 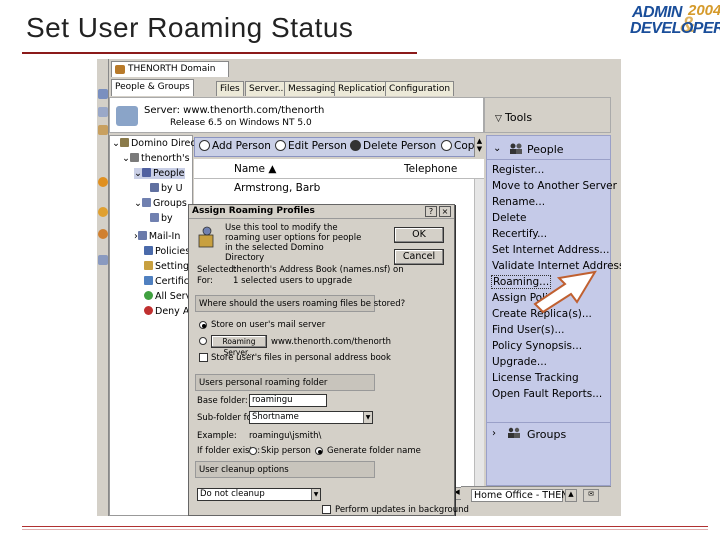 What do you see at coordinates (166, 281) in the screenshot?
I see `tree-item: Certific` at bounding box center [166, 281].